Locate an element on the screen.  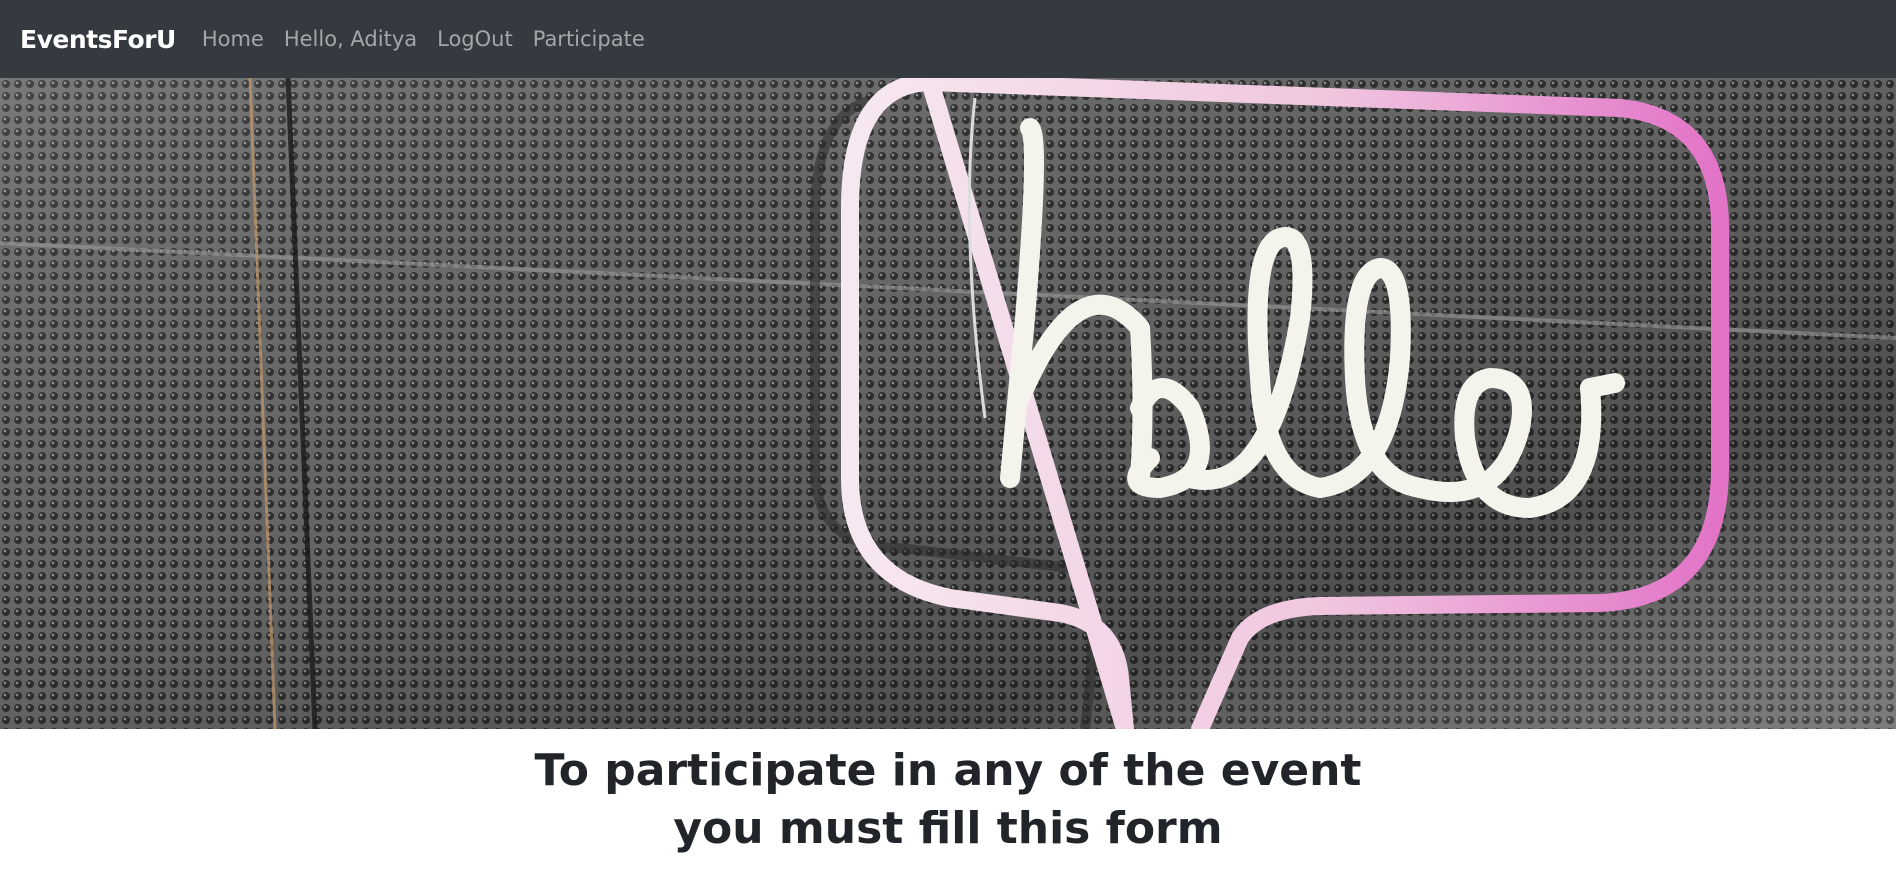
nav-link-home: Home is located at coordinates (233, 39).